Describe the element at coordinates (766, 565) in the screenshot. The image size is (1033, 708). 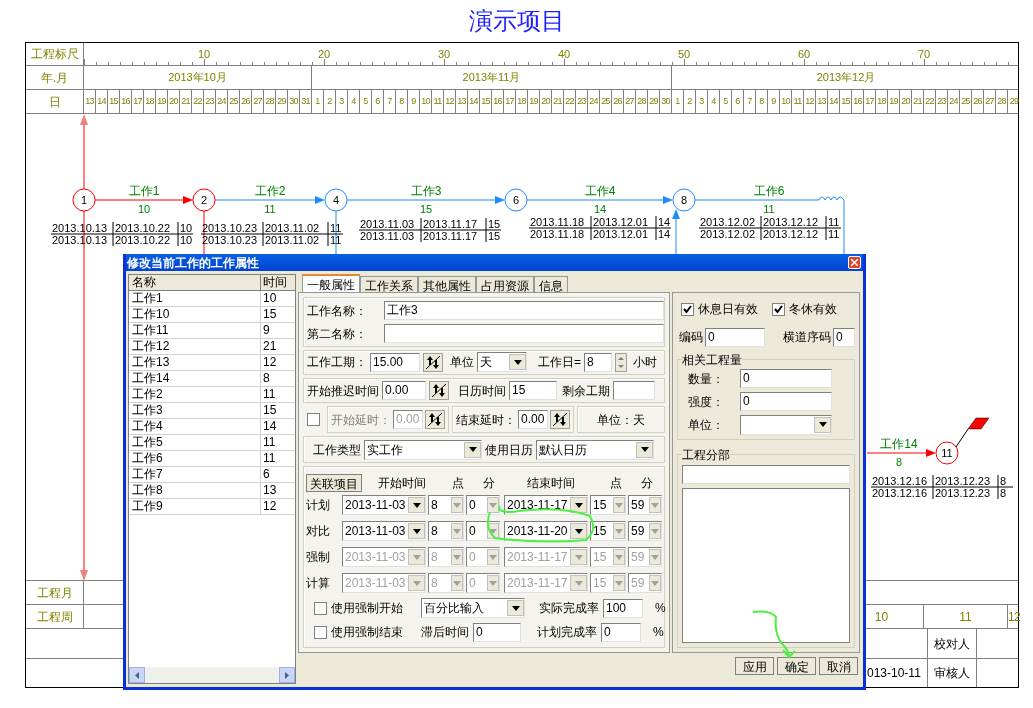
I see `list-box` at that location.